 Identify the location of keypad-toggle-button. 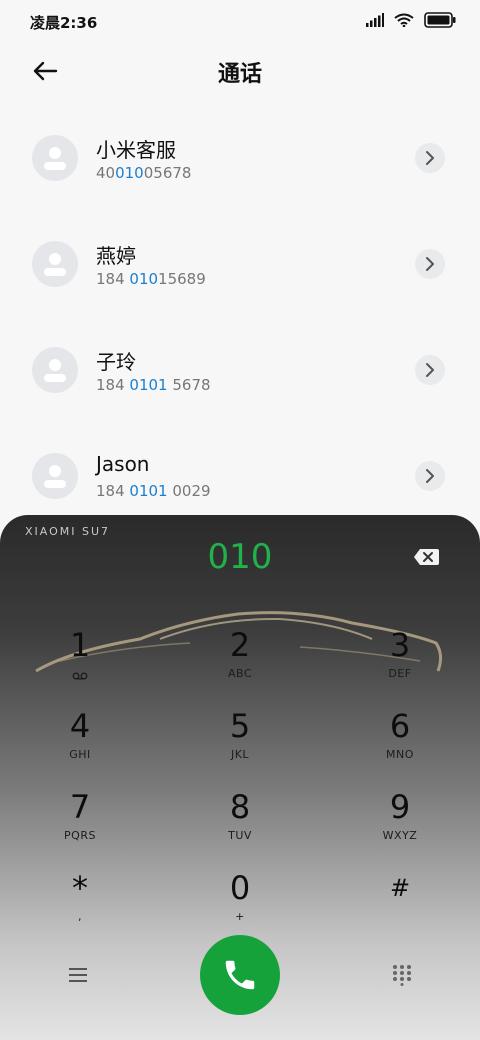
(402, 975).